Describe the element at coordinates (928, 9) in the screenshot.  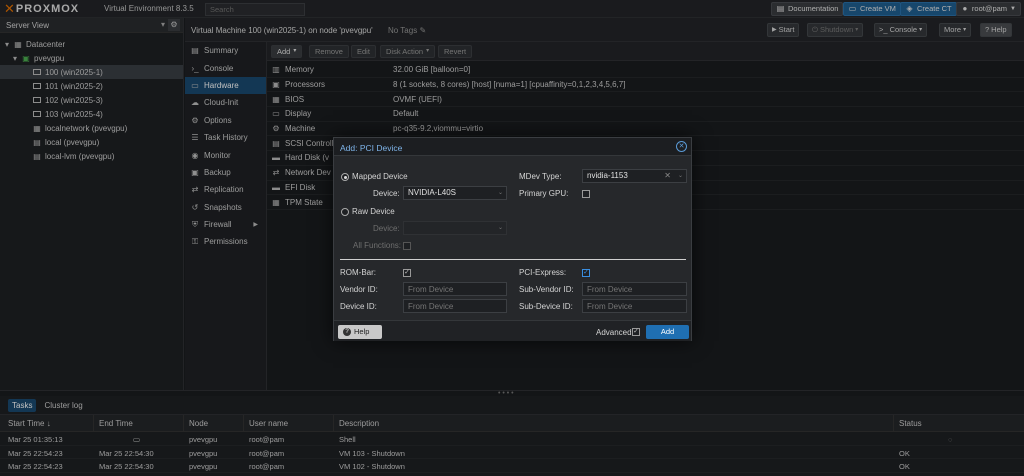
I see `create-ct-button: ◈ Create CT` at that location.